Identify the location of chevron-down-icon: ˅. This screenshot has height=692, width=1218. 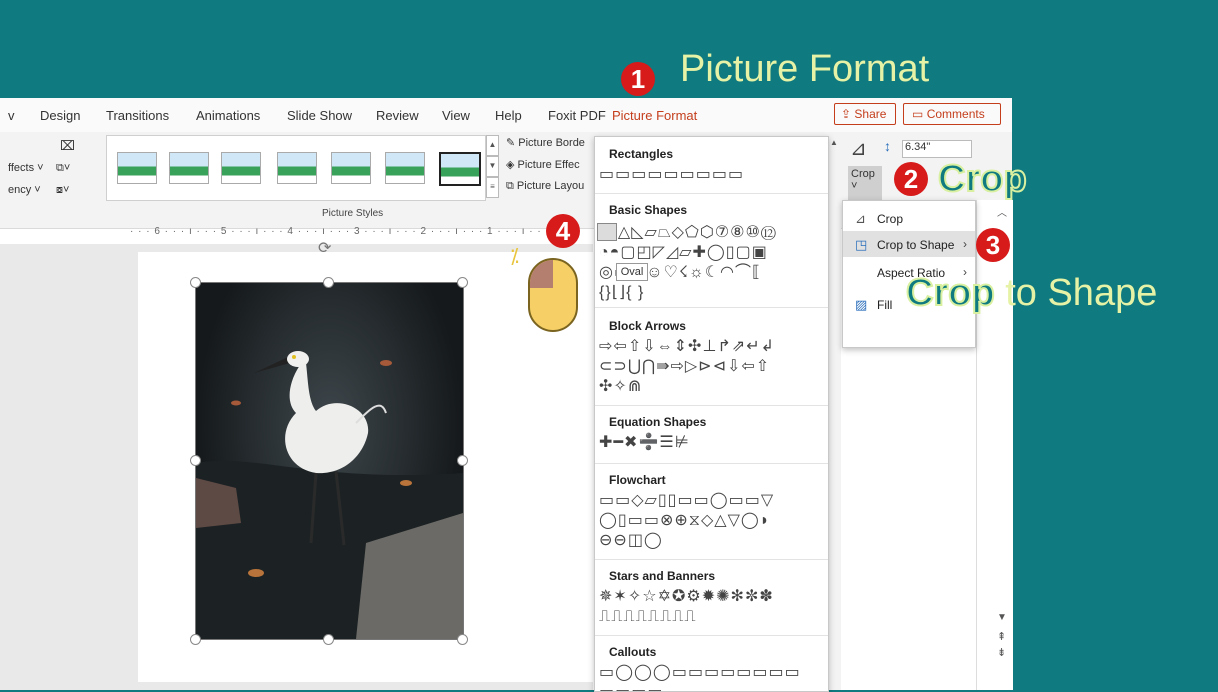
(854, 186).